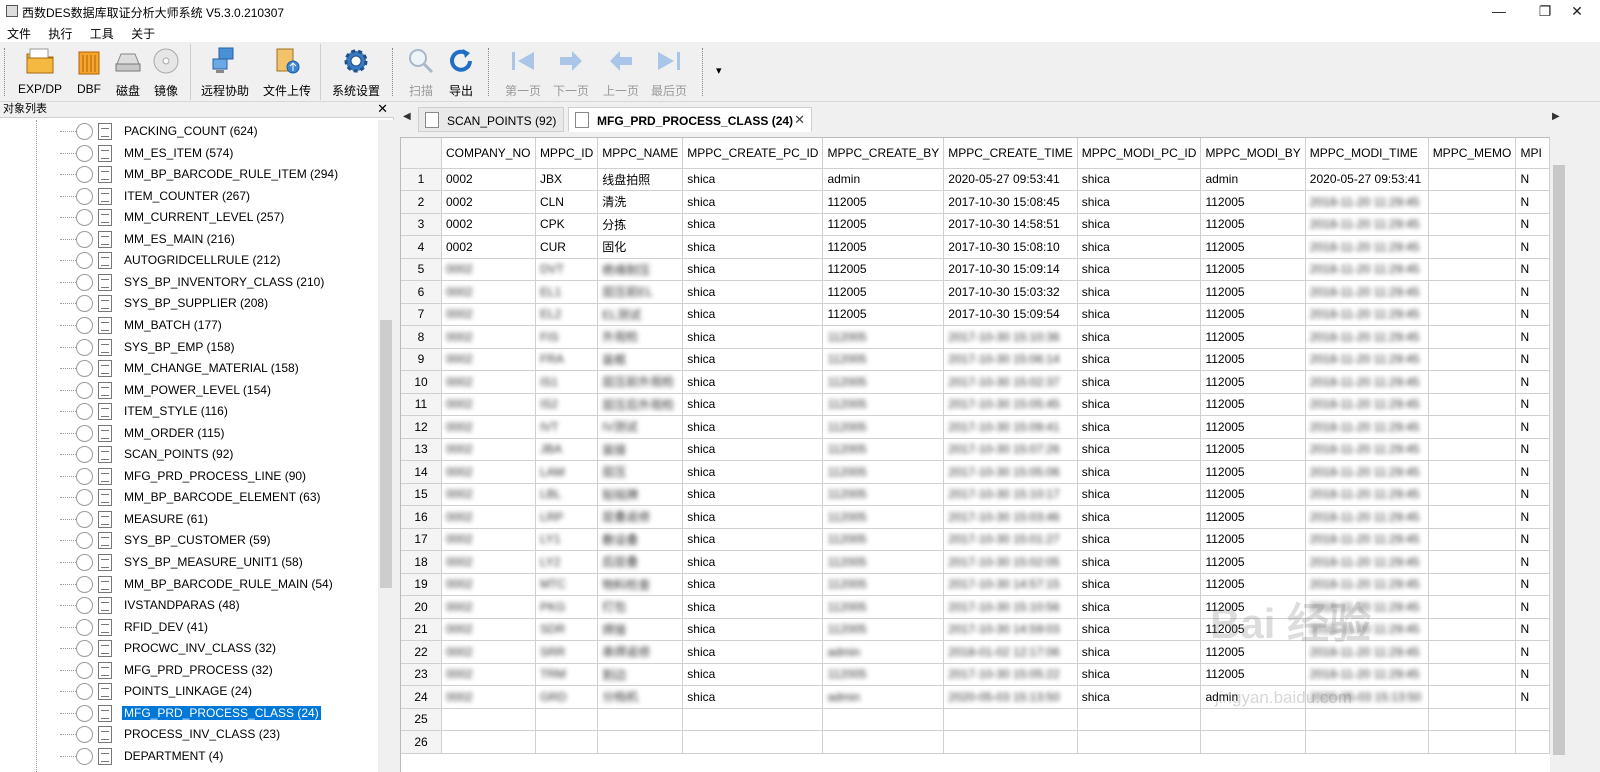 The width and height of the screenshot is (1600, 772). I want to click on close-window-button: ✕, so click(1577, 11).